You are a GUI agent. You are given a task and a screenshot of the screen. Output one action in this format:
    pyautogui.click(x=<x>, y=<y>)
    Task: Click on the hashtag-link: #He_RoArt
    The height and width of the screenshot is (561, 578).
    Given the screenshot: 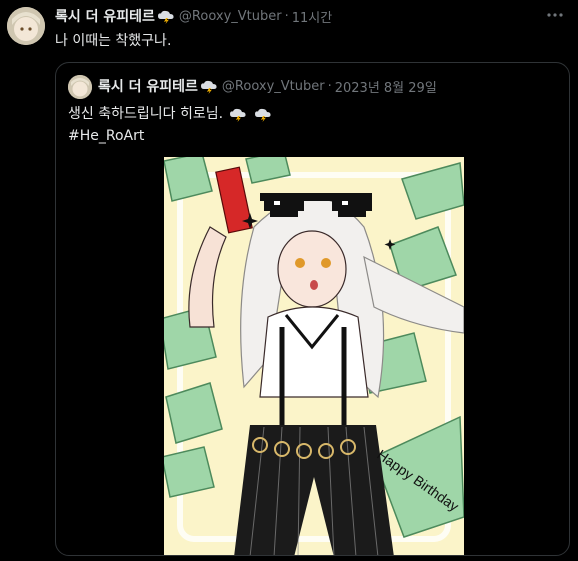 What is the action you would take?
    pyautogui.click(x=170, y=136)
    